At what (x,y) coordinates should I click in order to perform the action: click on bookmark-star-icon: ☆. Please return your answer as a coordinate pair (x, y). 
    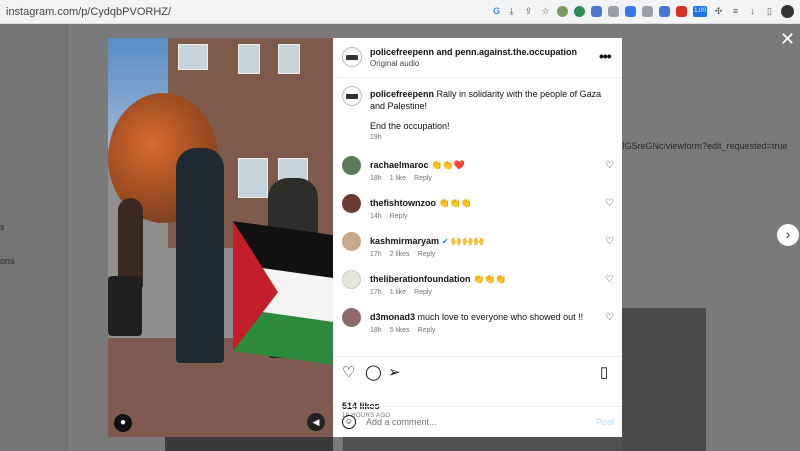
    Looking at the image, I should click on (545, 11).